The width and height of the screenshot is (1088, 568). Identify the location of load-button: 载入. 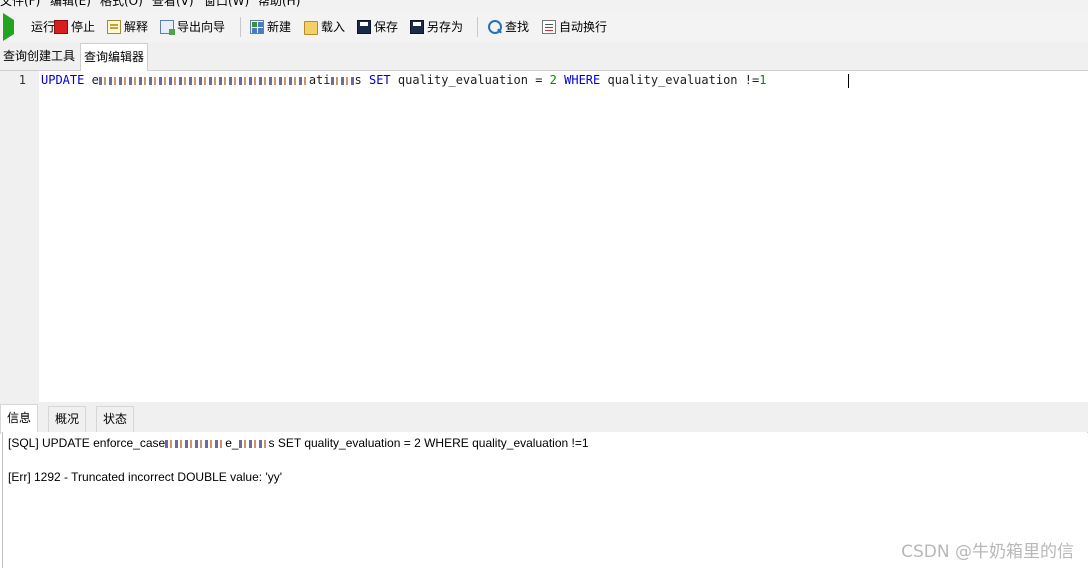
(324, 26).